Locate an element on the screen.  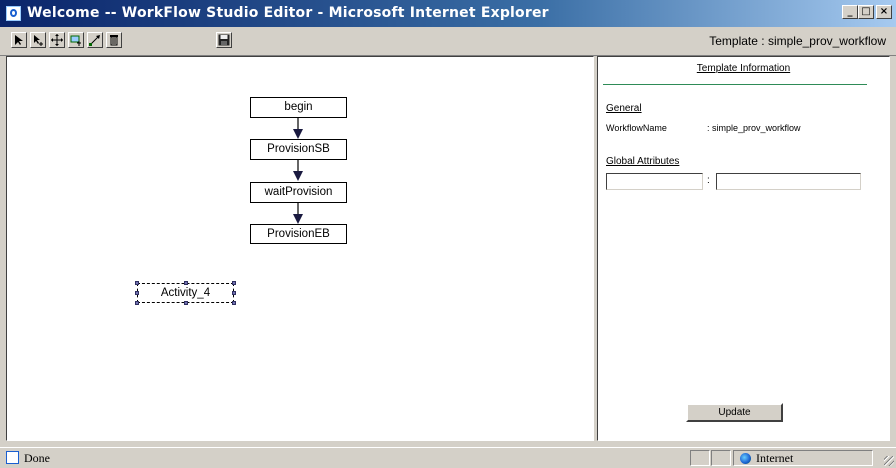
workflow-name-label: WorkflowName is located at coordinates (636, 128).